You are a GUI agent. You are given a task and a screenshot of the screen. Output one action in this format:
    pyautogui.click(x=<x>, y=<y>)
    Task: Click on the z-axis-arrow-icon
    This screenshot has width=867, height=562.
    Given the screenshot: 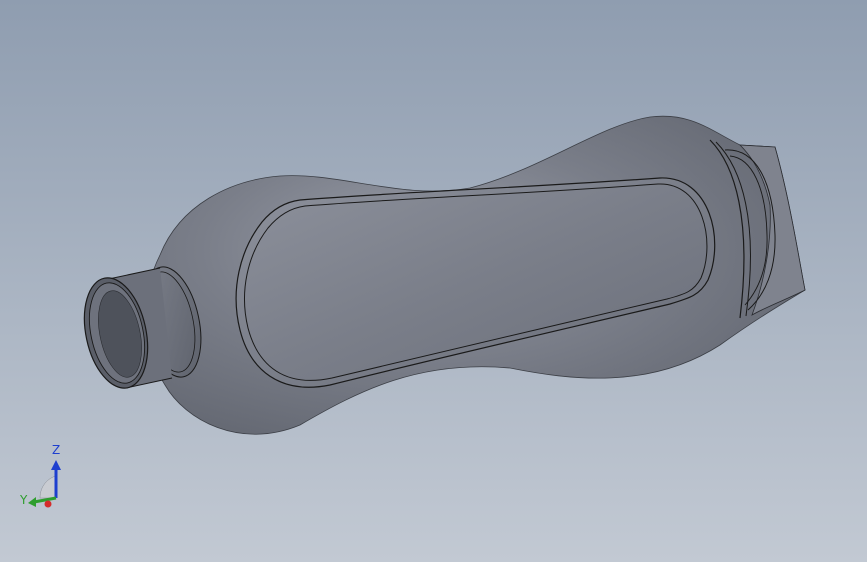 What is the action you would take?
    pyautogui.click(x=56, y=465)
    